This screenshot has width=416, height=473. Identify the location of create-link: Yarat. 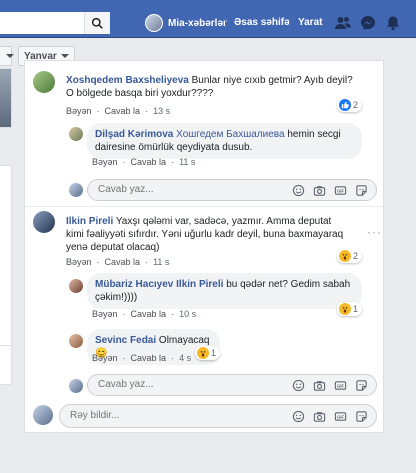
(310, 23).